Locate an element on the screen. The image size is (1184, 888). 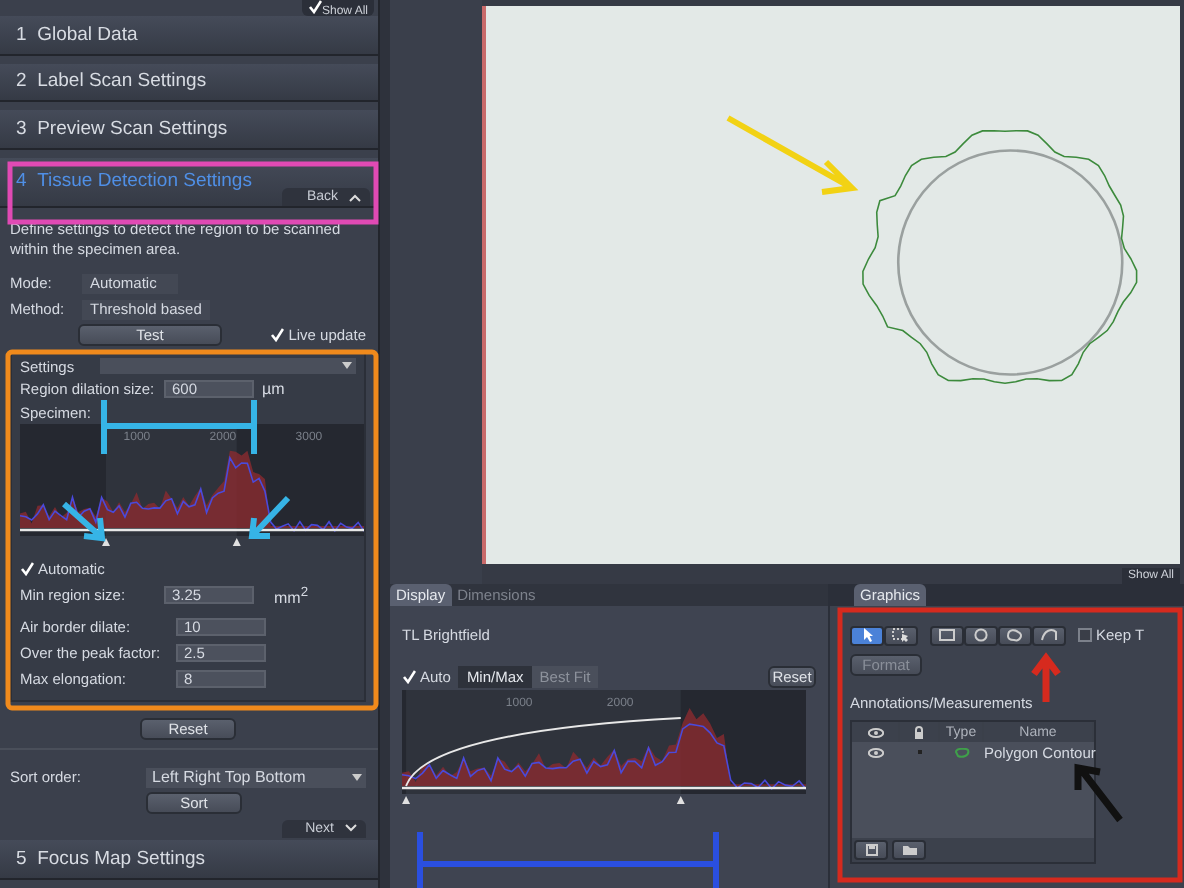
save-icon is located at coordinates (871, 850).